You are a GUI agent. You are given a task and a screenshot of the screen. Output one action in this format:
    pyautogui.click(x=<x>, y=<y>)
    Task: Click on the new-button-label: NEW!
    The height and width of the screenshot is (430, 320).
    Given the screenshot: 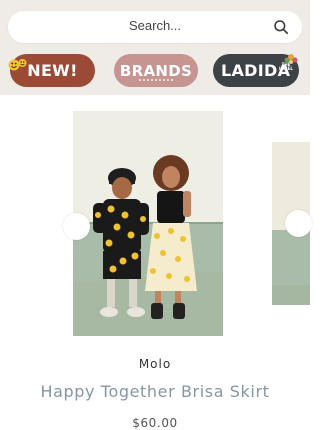 What is the action you would take?
    pyautogui.click(x=52, y=70)
    